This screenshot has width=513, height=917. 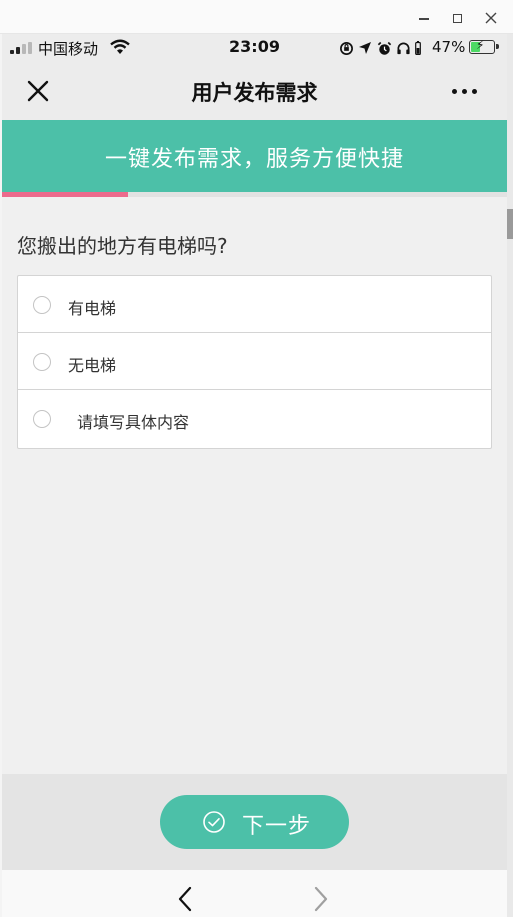 I want to click on footer: 下一步, so click(x=254, y=822).